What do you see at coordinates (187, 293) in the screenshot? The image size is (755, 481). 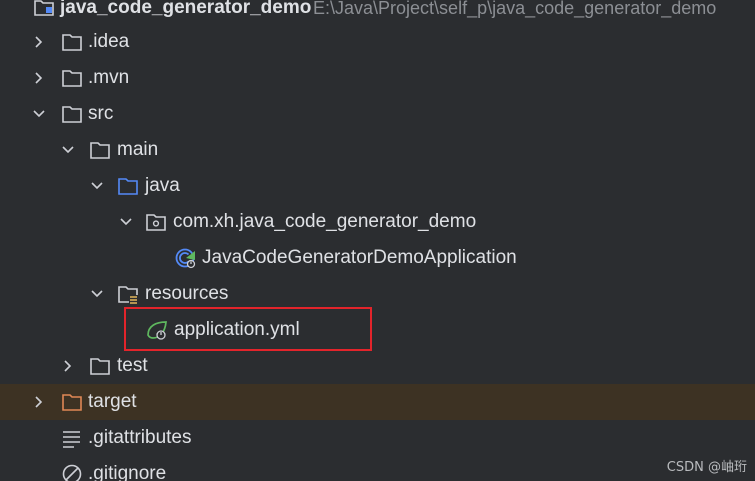 I see `tree-label: resources` at bounding box center [187, 293].